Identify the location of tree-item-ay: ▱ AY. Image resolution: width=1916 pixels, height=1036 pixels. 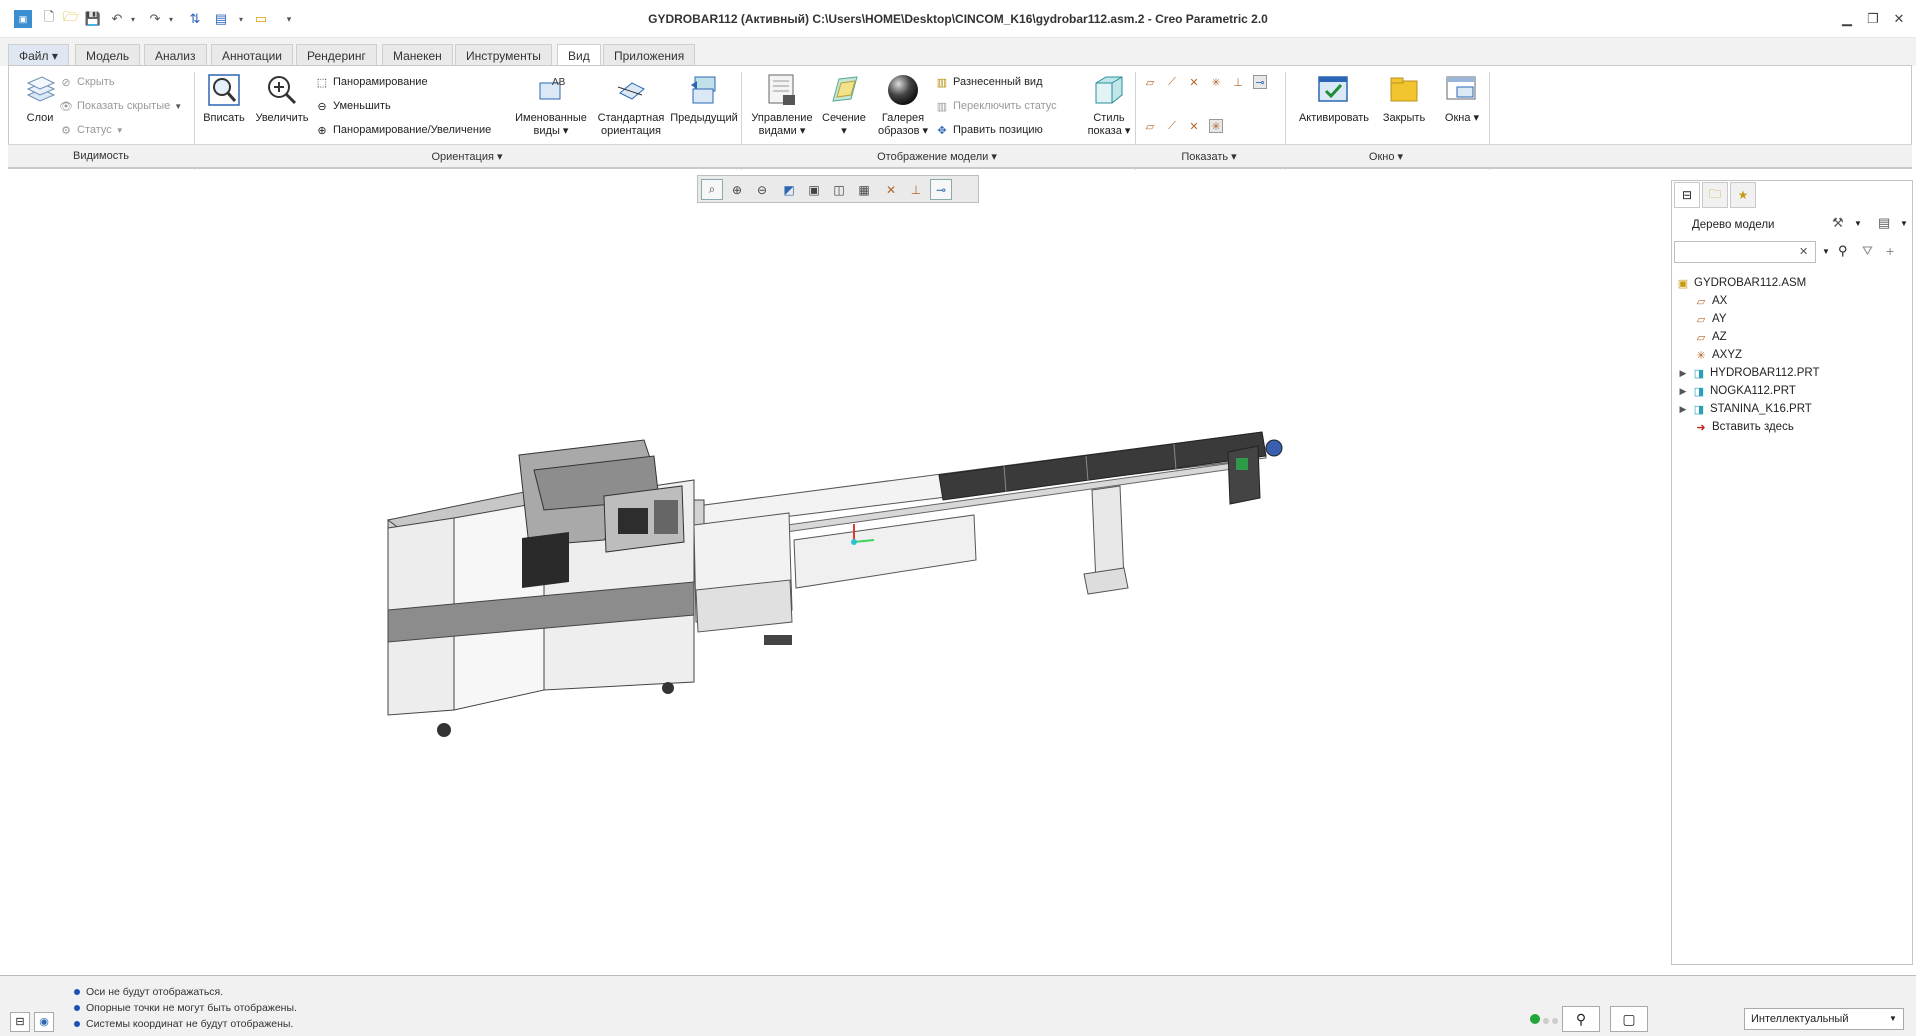
(1710, 319).